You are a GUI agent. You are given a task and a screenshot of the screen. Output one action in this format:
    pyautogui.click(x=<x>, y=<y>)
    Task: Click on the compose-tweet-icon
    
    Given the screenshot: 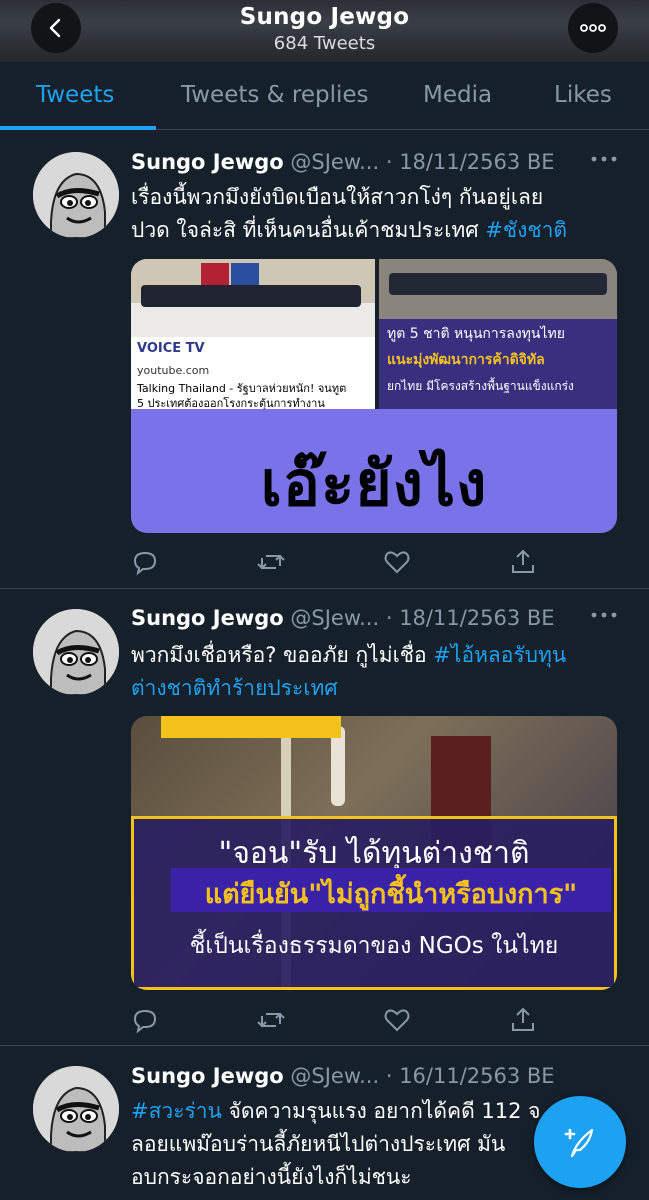 What is the action you would take?
    pyautogui.click(x=579, y=1143)
    